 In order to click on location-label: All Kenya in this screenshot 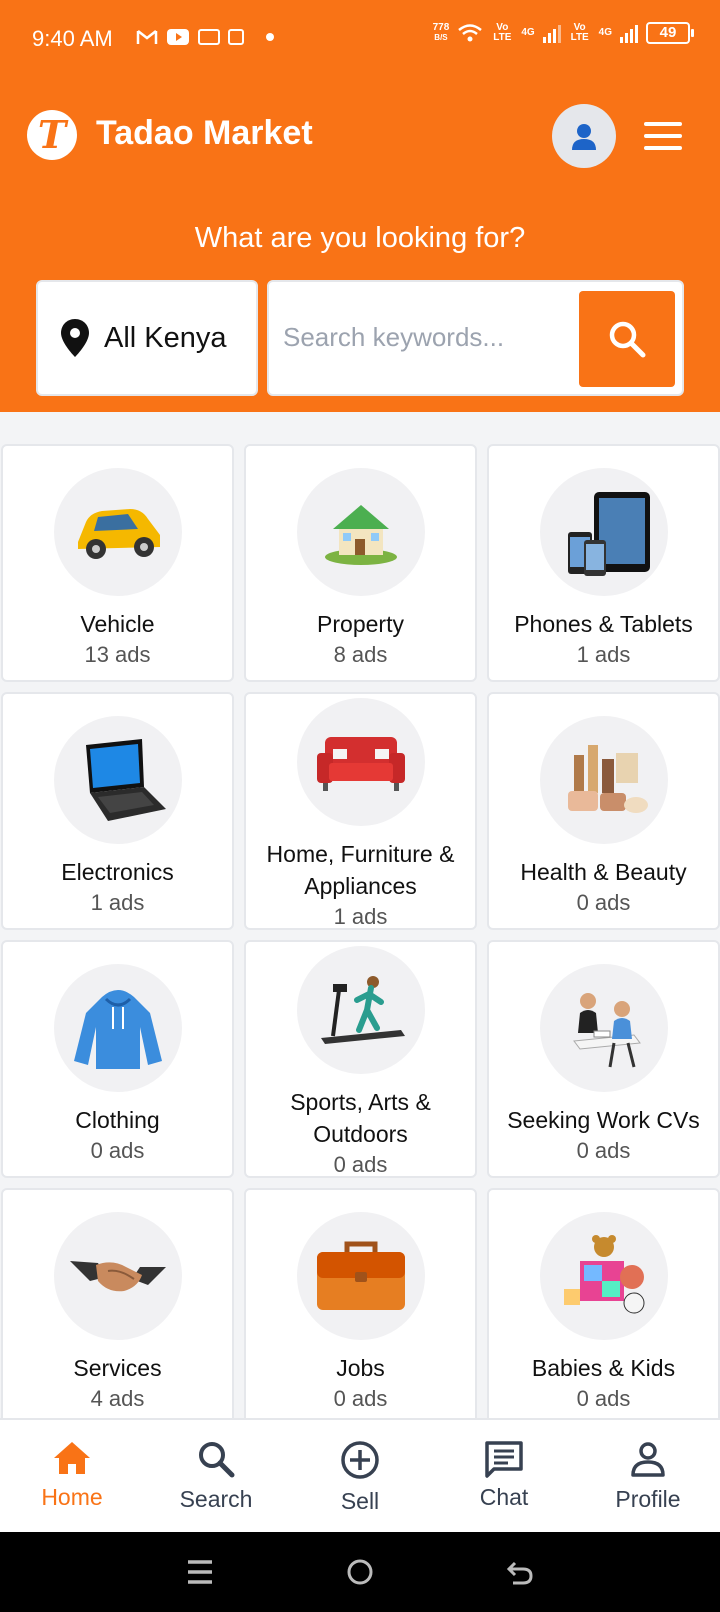, I will do `click(165, 337)`.